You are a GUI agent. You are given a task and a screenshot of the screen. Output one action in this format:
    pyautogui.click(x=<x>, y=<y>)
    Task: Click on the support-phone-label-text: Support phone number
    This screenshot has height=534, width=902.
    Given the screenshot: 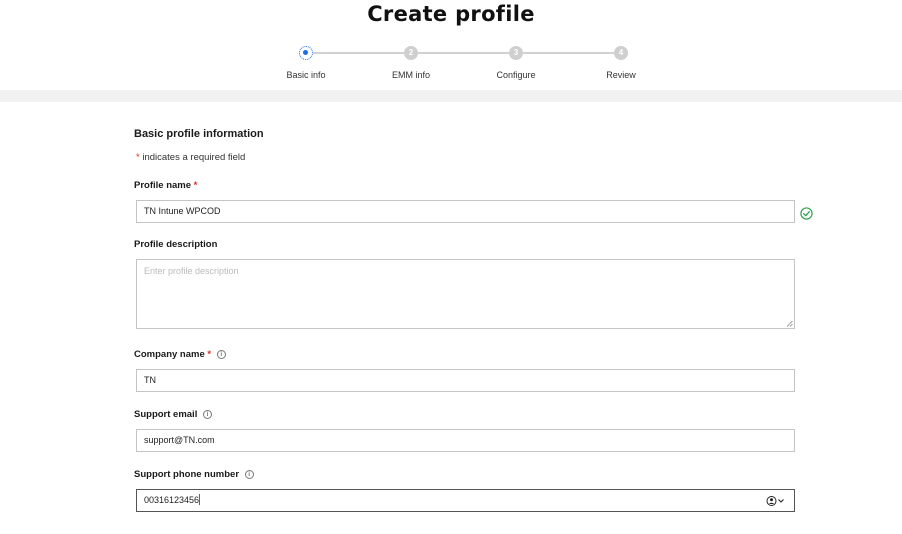 What is the action you would take?
    pyautogui.click(x=187, y=474)
    